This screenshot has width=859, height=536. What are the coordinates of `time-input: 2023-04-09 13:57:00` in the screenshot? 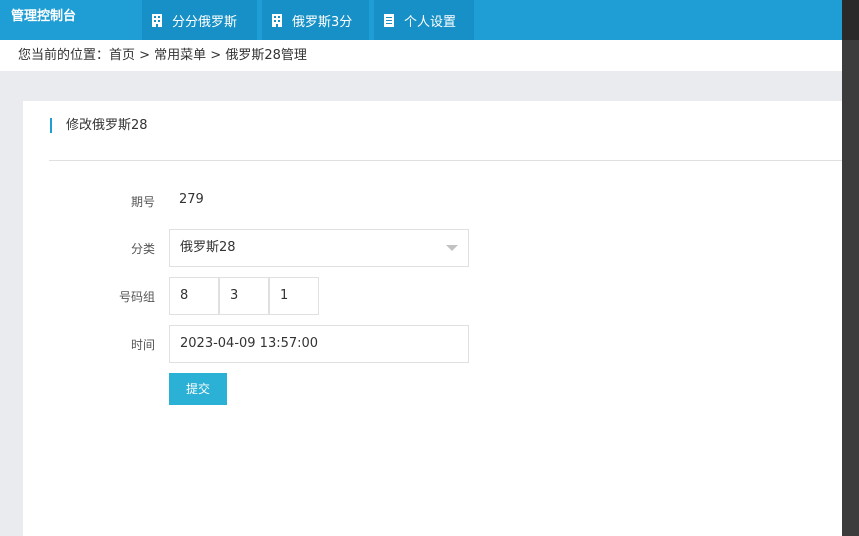 It's located at (319, 344).